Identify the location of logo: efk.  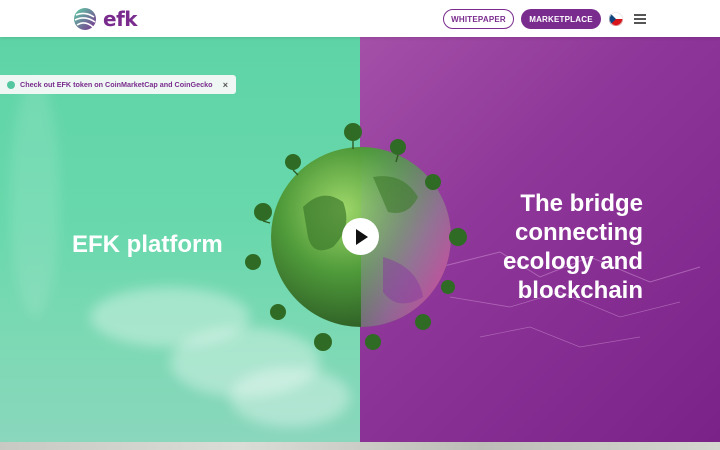
(105, 19).